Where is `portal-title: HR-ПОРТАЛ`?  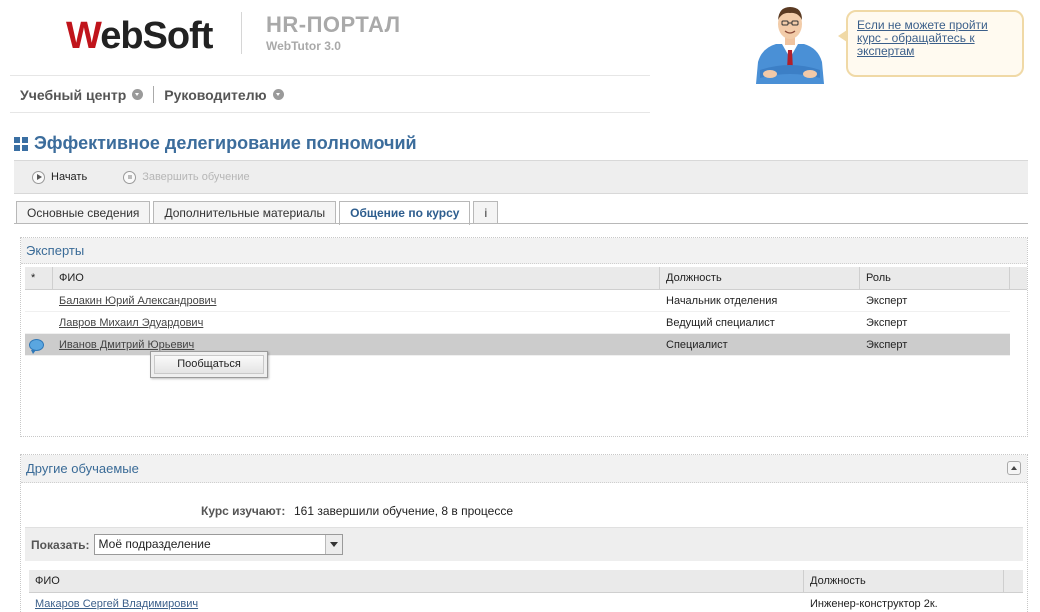 portal-title: HR-ПОРТАЛ is located at coordinates (333, 24).